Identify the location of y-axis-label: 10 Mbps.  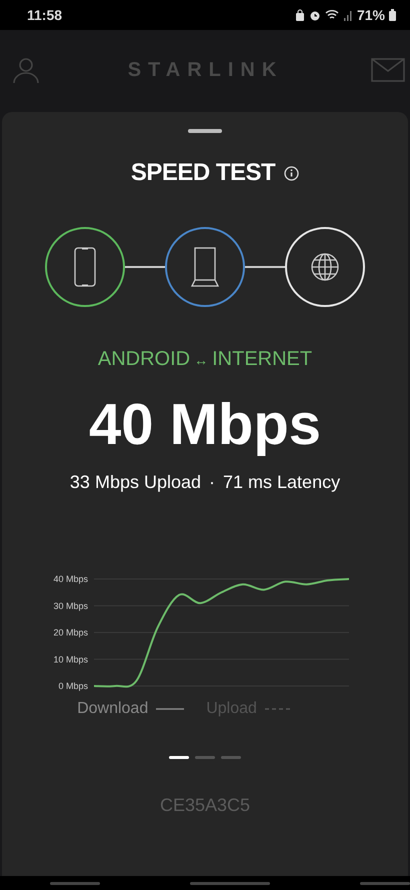
(70, 659).